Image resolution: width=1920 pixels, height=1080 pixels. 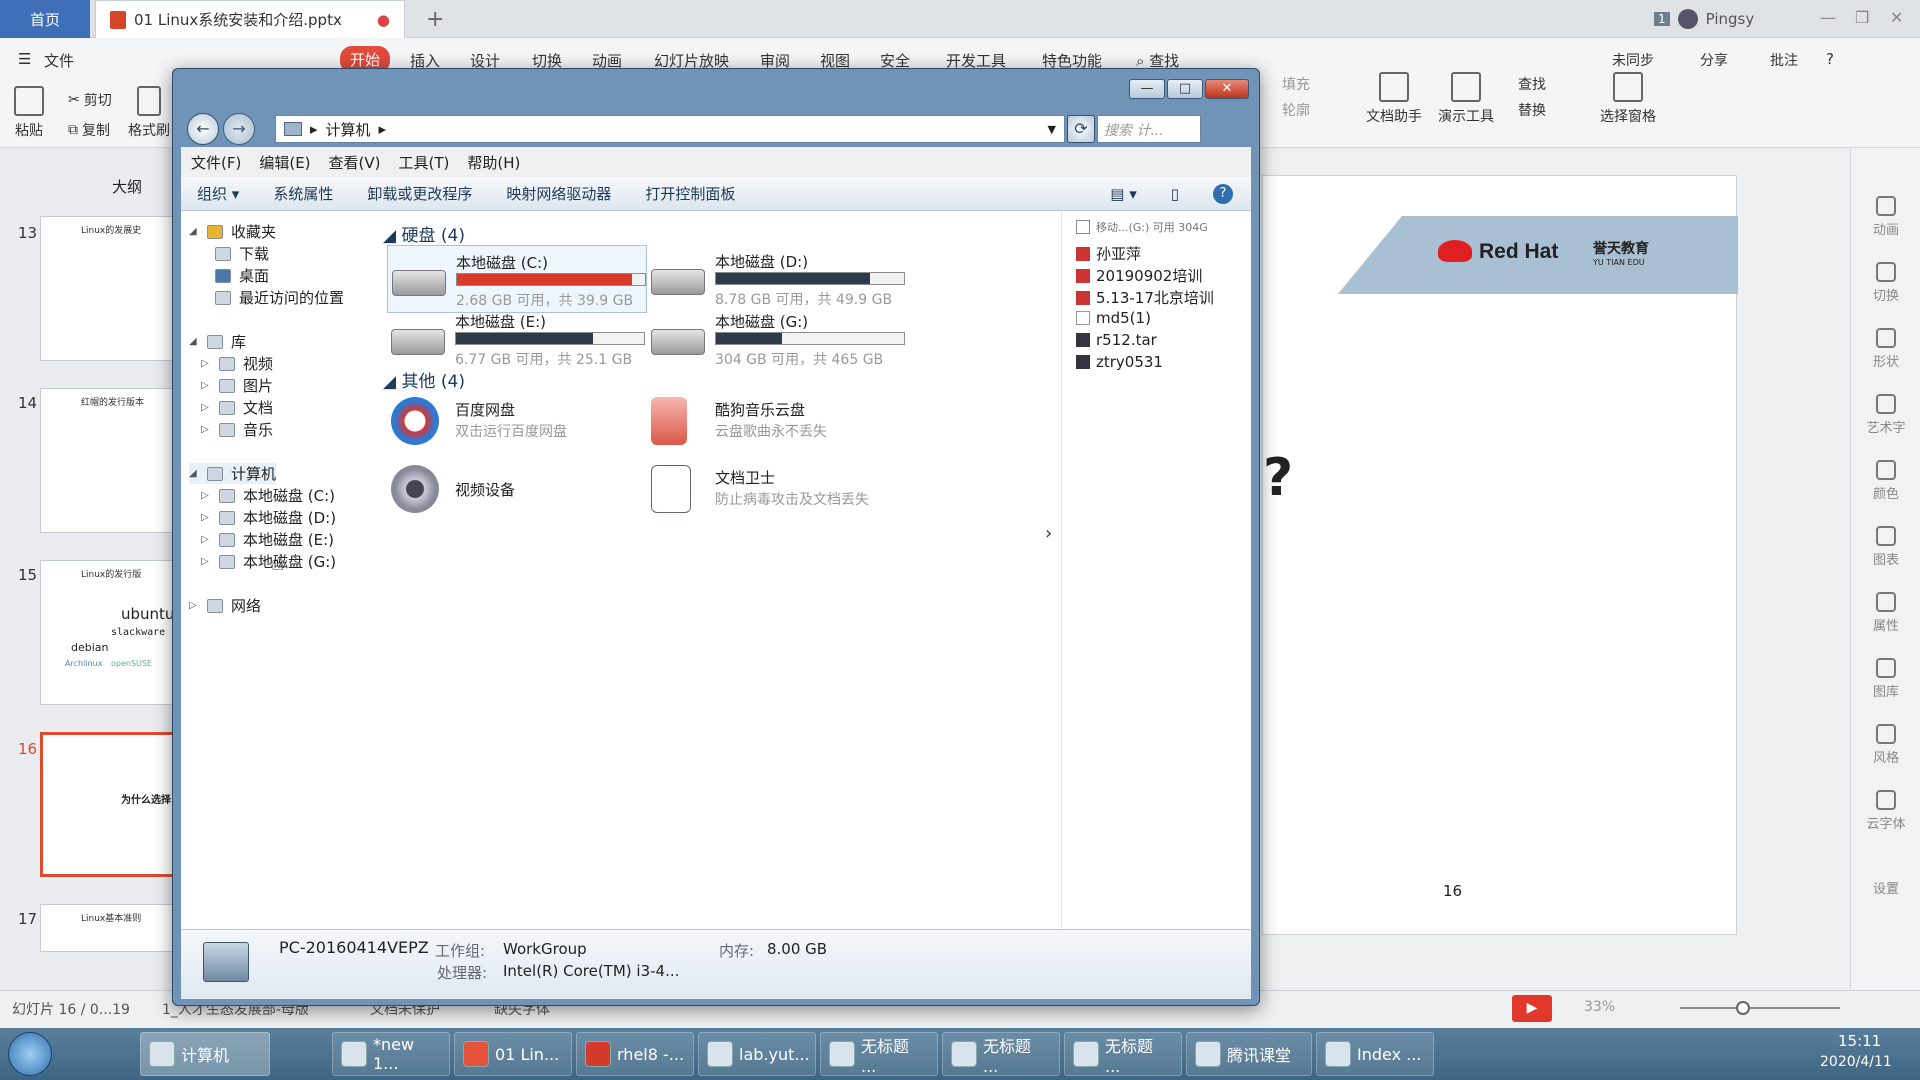 I want to click on user-area: 1 Pingsy, so click(x=1704, y=19).